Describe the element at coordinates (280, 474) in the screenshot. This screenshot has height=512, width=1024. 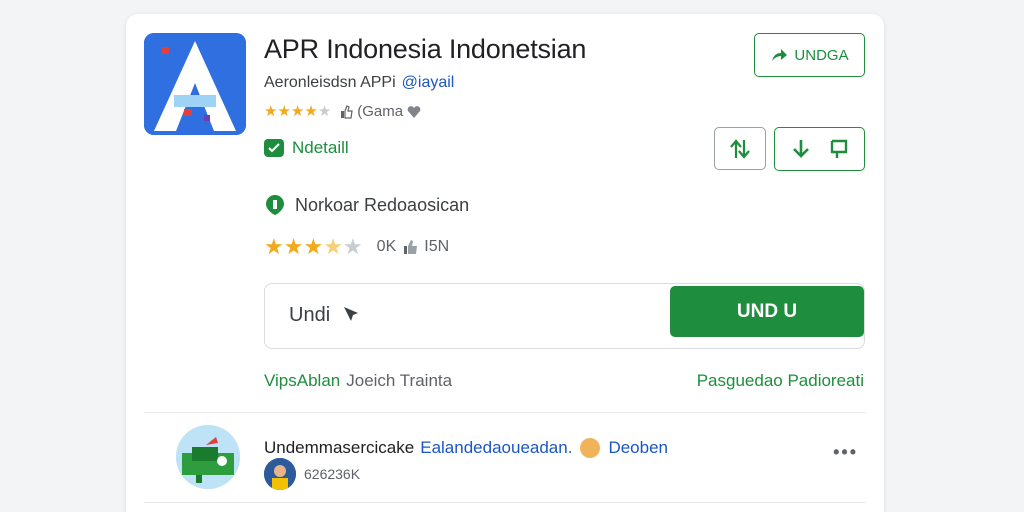
I see `avatar` at that location.